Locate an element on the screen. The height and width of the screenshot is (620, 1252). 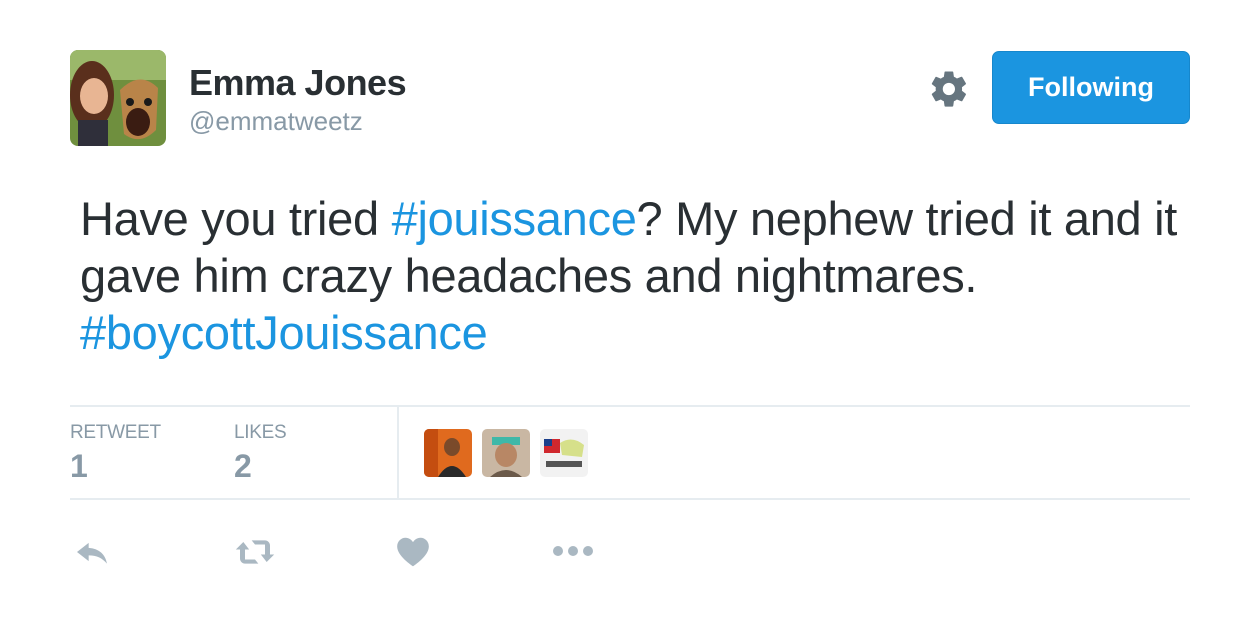
tweet-text-part: Have you tried is located at coordinates (236, 218).